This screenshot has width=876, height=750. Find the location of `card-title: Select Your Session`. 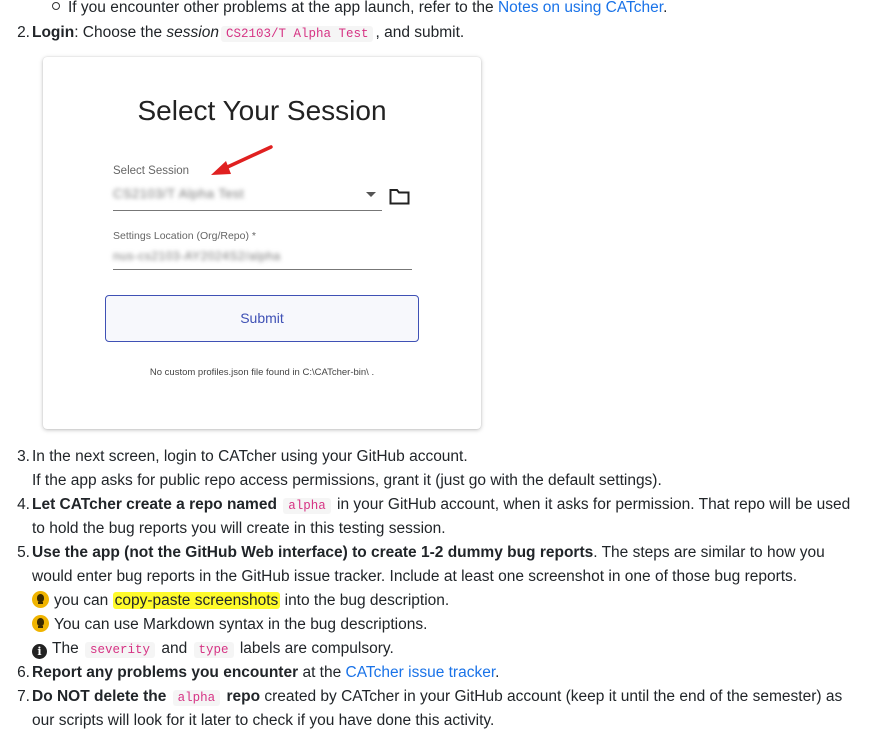

card-title: Select Your Session is located at coordinates (262, 110).